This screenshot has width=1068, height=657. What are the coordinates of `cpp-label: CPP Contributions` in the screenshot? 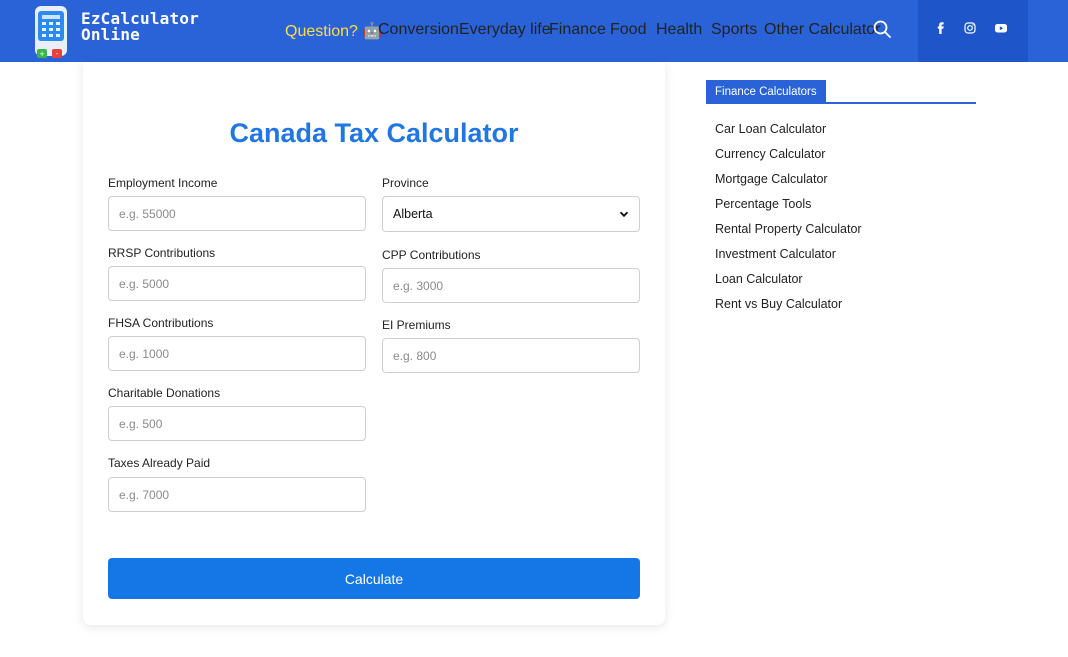 It's located at (431, 255).